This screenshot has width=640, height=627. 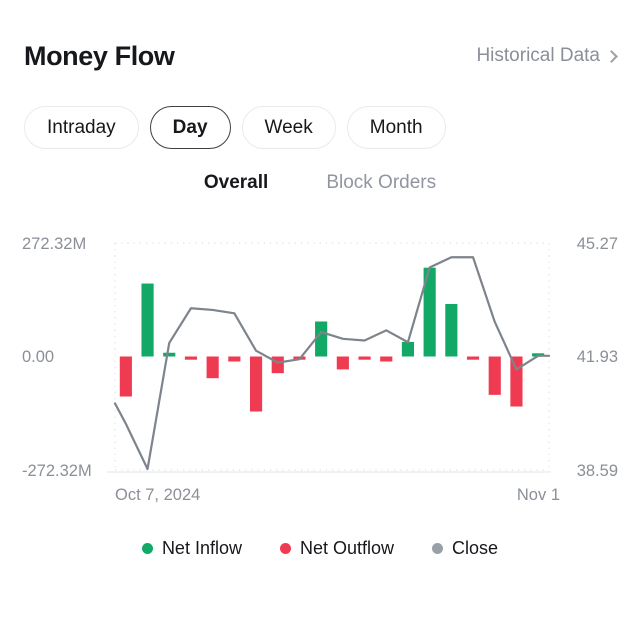 I want to click on historical-data-link: Historical Data, so click(x=547, y=56).